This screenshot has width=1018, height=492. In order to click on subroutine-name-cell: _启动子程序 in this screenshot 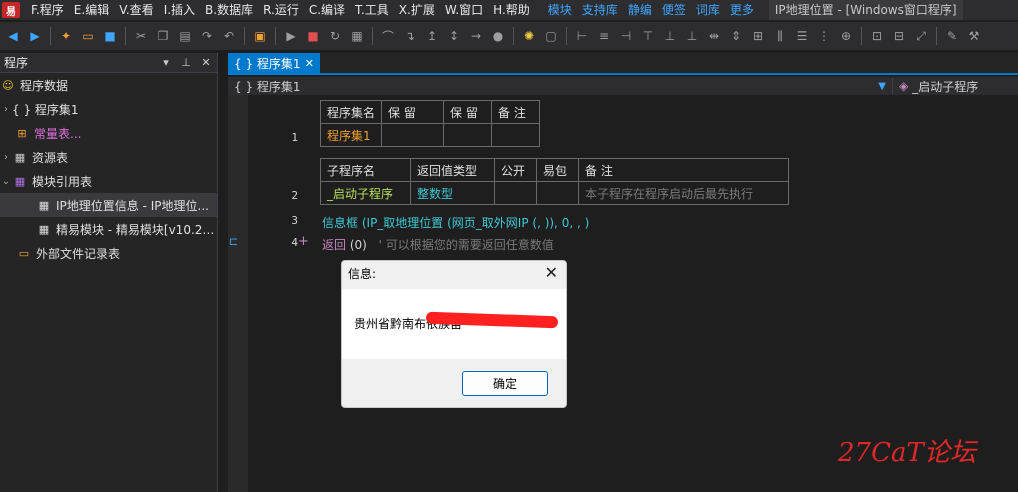, I will do `click(365, 193)`.